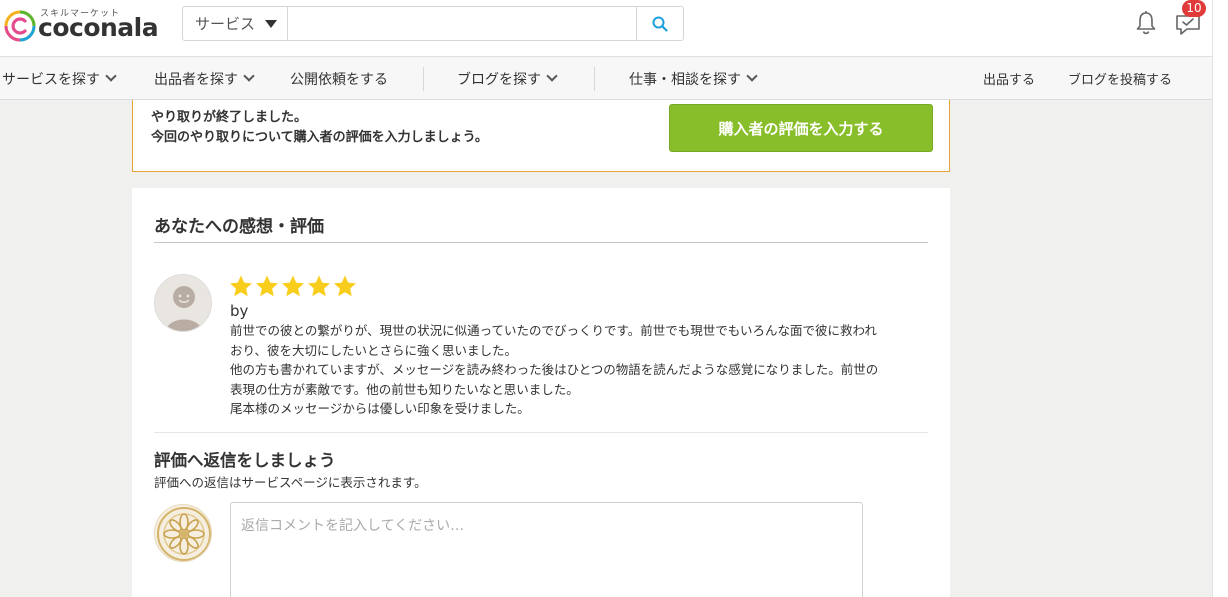 Image resolution: width=1228 pixels, height=597 pixels. Describe the element at coordinates (229, 117) in the screenshot. I see `notice-line: やり取りが終了しました。` at that location.